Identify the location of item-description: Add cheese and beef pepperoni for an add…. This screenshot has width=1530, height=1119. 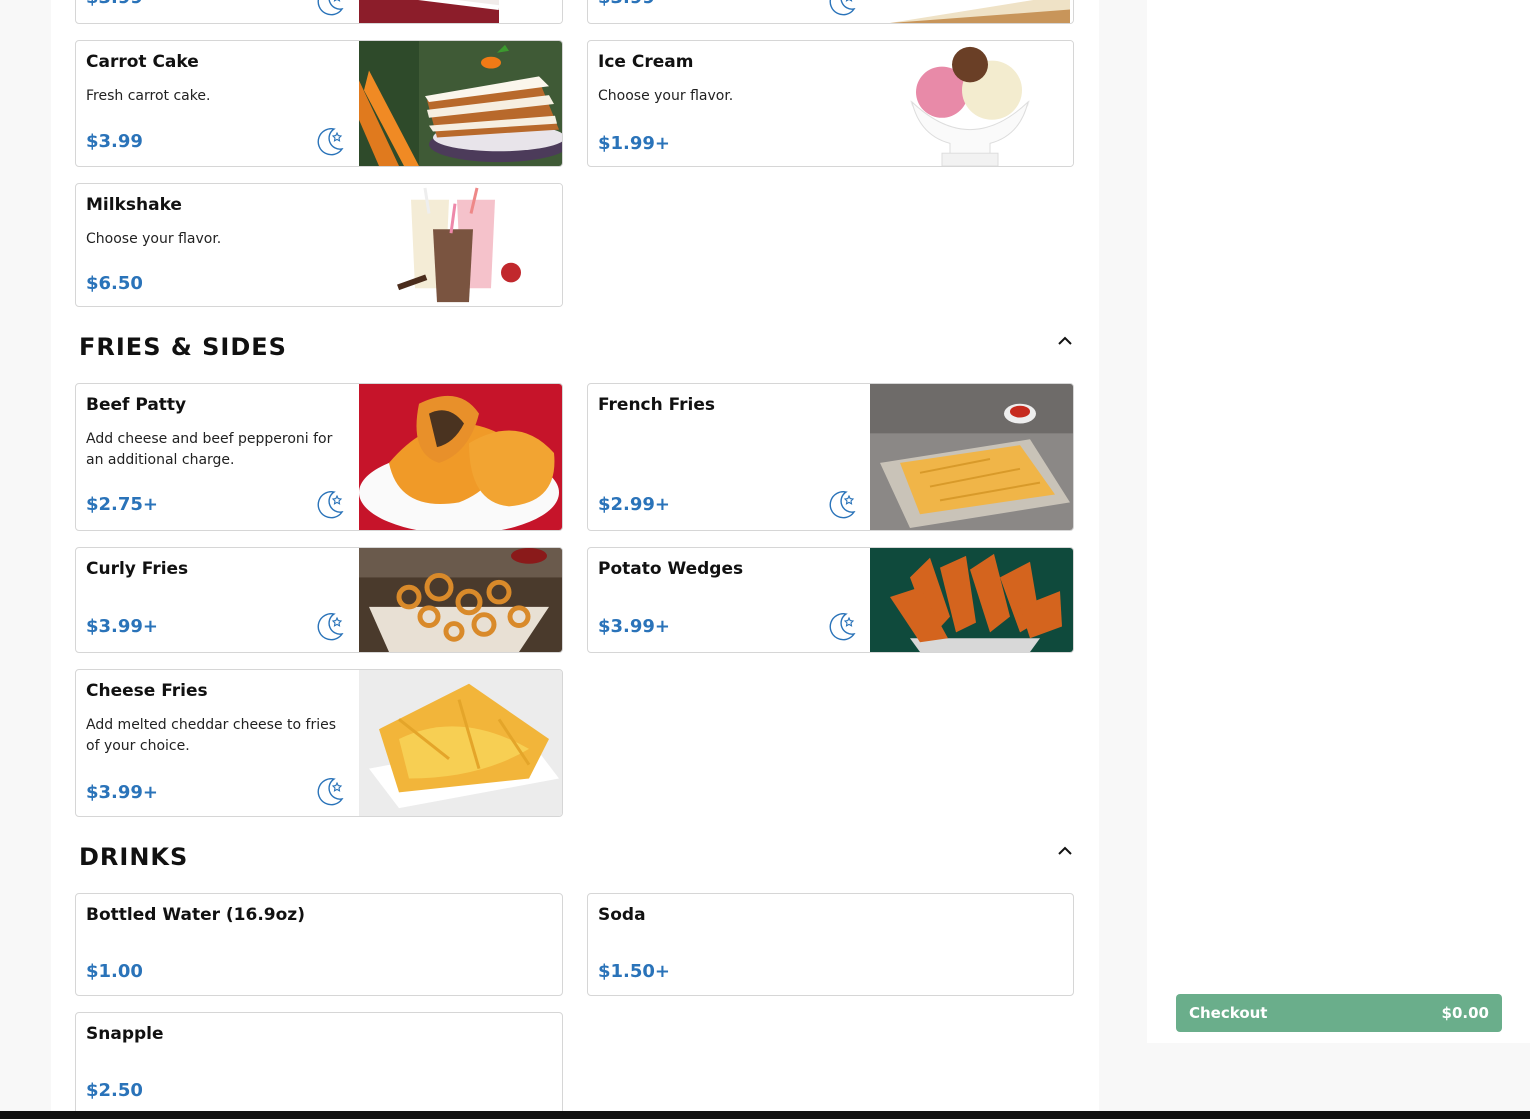
(209, 449).